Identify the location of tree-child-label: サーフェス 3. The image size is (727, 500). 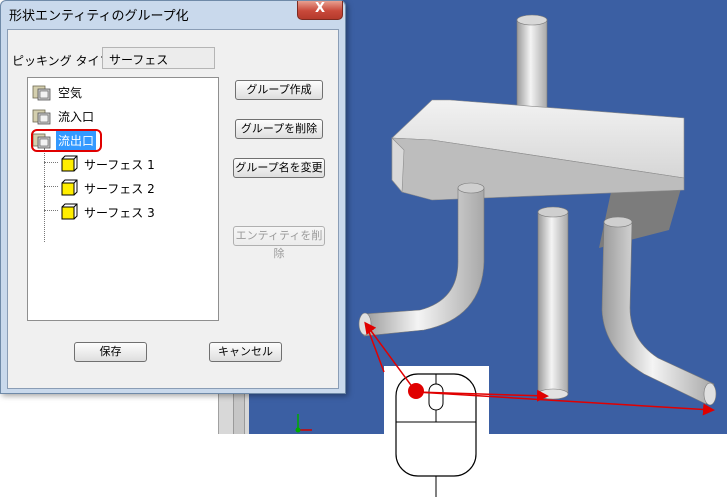
(119, 212).